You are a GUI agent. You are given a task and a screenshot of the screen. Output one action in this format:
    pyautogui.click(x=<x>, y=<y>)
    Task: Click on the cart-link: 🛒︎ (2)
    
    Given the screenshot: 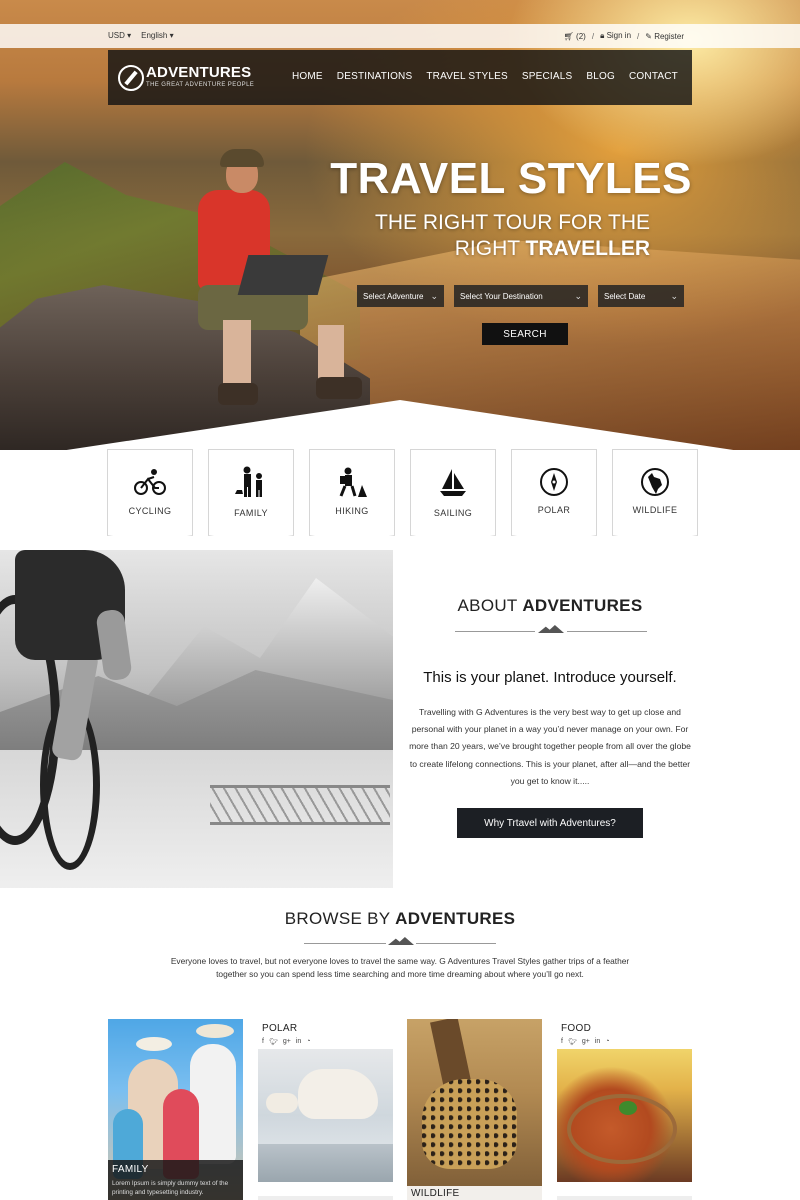 What is the action you would take?
    pyautogui.click(x=575, y=36)
    